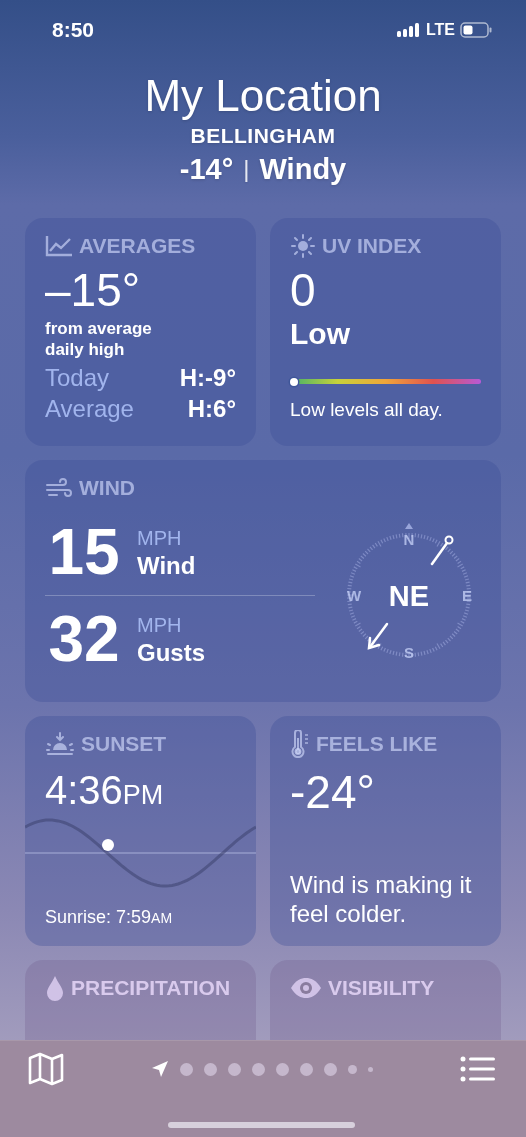 This screenshot has height=1137, width=526. Describe the element at coordinates (409, 526) in the screenshot. I see `north-marker-icon` at that location.